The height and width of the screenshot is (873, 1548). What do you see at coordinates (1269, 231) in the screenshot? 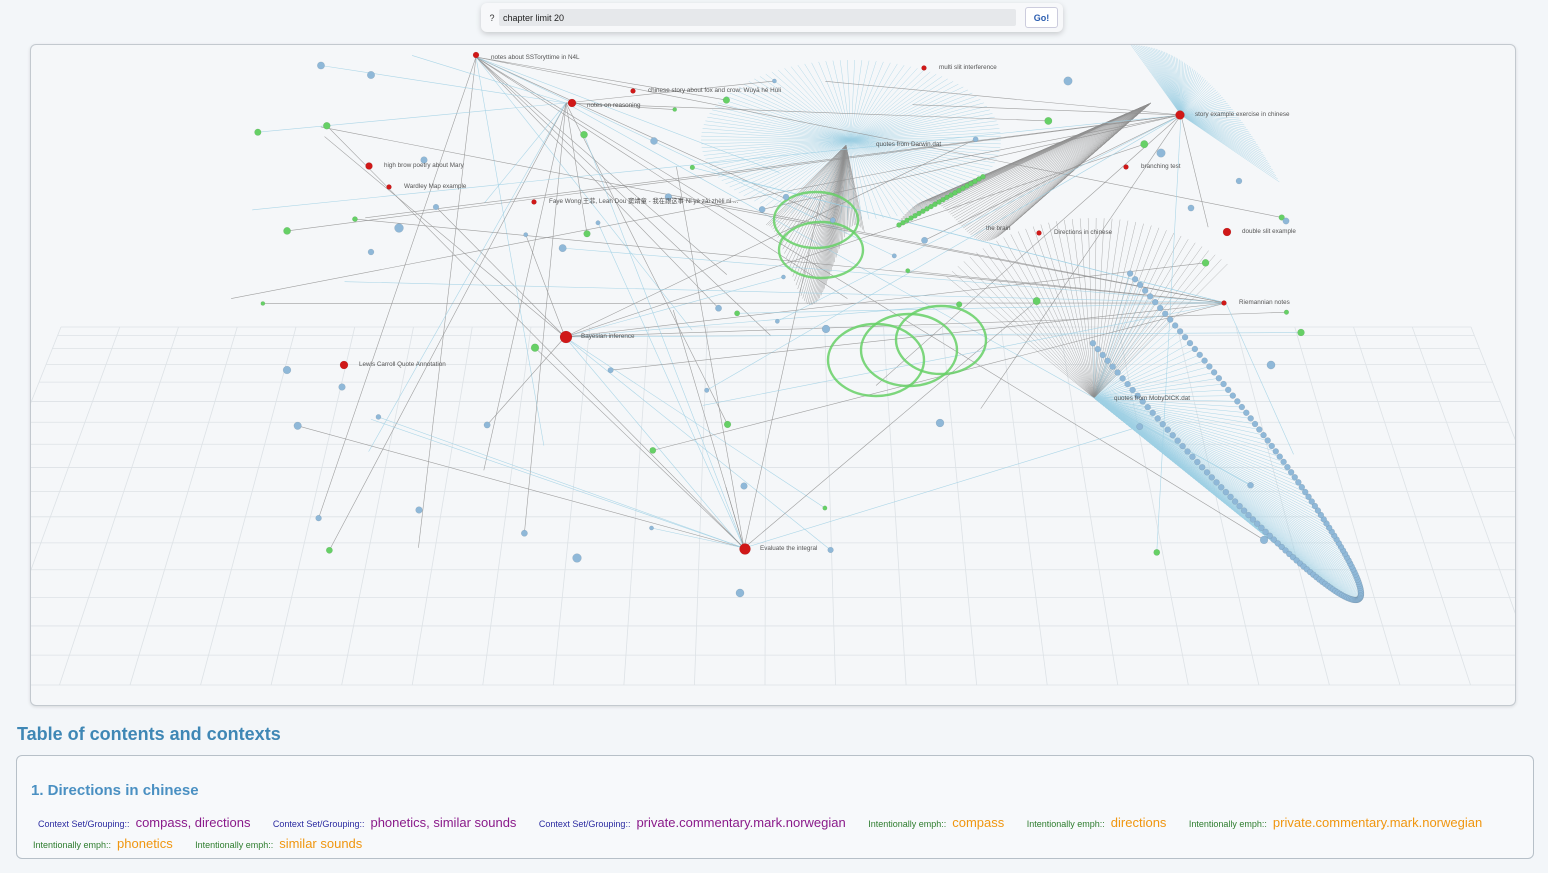
I see `node-label: double slit example` at bounding box center [1269, 231].